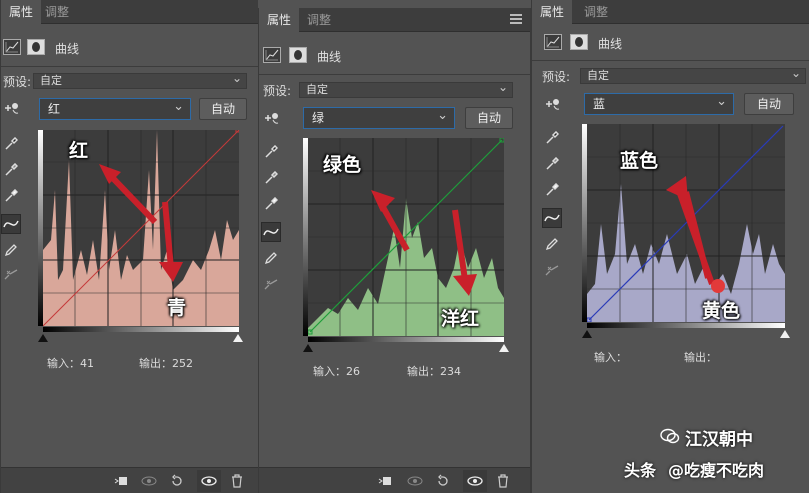  What do you see at coordinates (516, 19) in the screenshot?
I see `panel-menu-icon` at bounding box center [516, 19].